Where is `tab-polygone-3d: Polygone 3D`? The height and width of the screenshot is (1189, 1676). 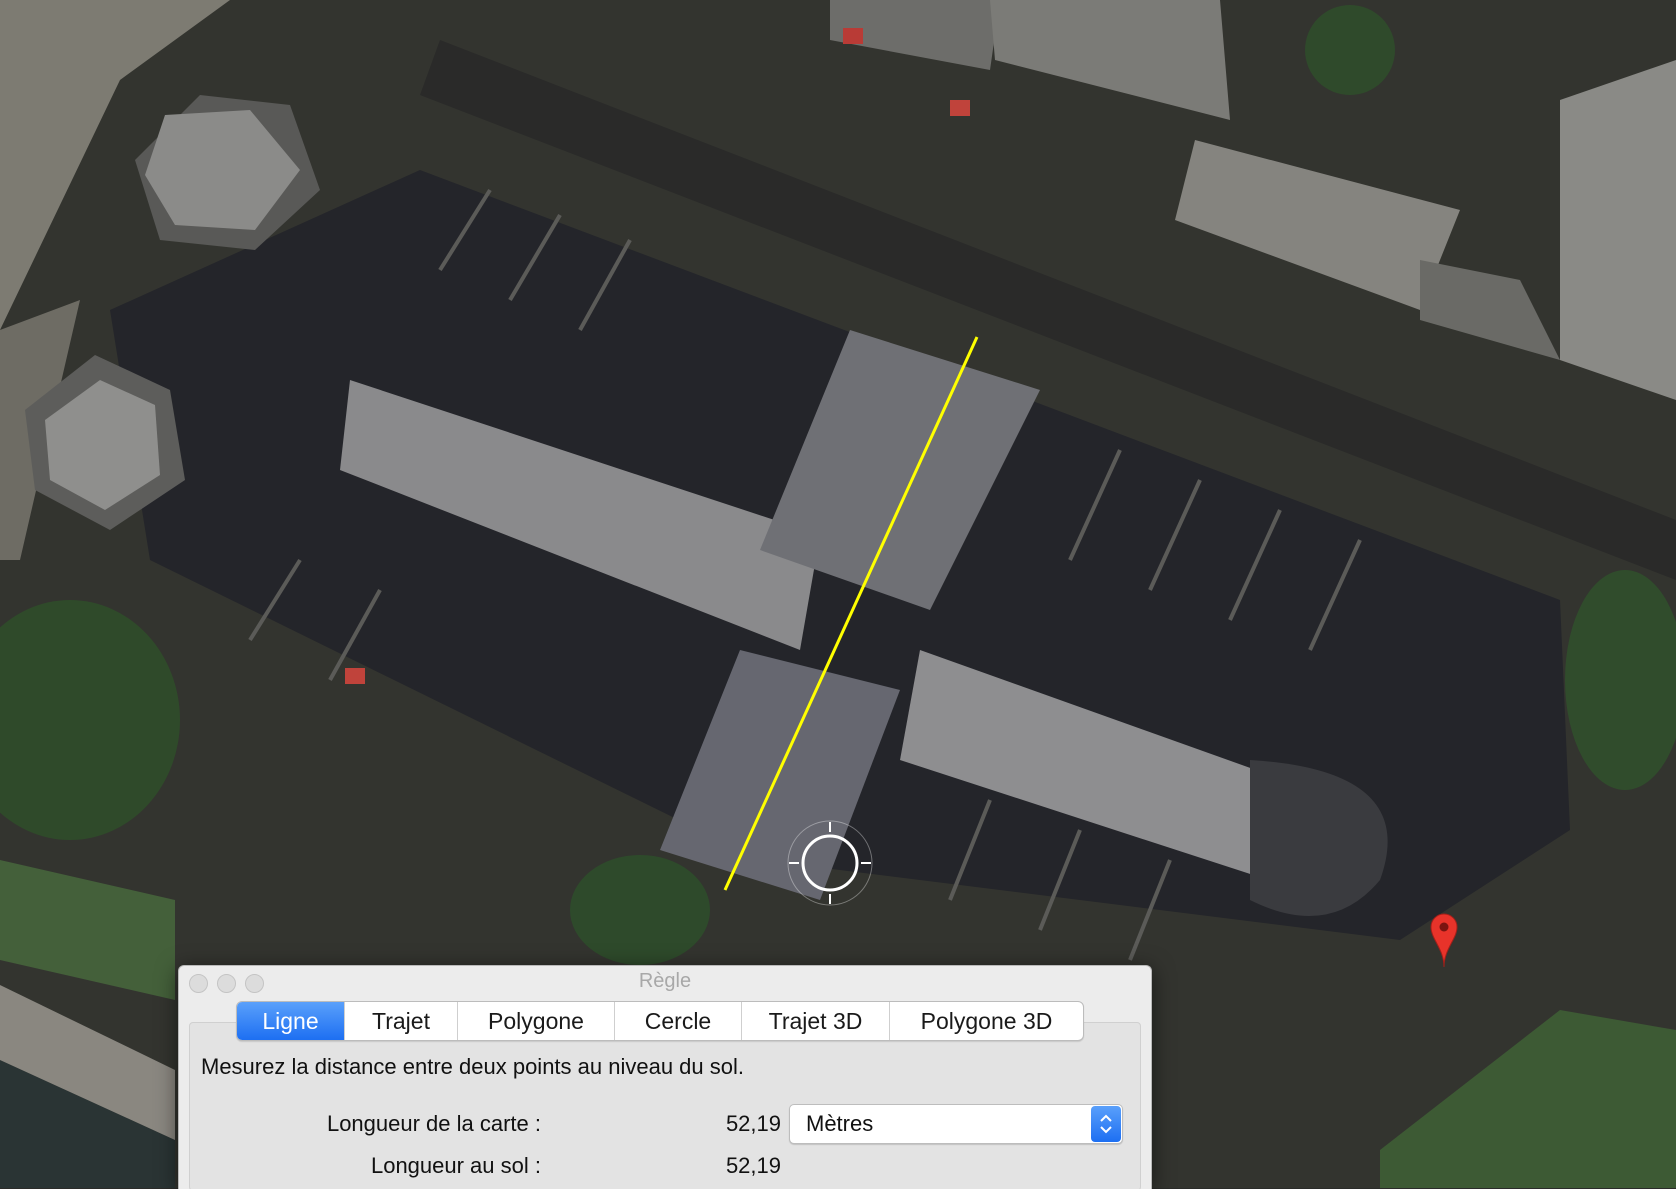
tab-polygone-3d: Polygone 3D is located at coordinates (986, 1021).